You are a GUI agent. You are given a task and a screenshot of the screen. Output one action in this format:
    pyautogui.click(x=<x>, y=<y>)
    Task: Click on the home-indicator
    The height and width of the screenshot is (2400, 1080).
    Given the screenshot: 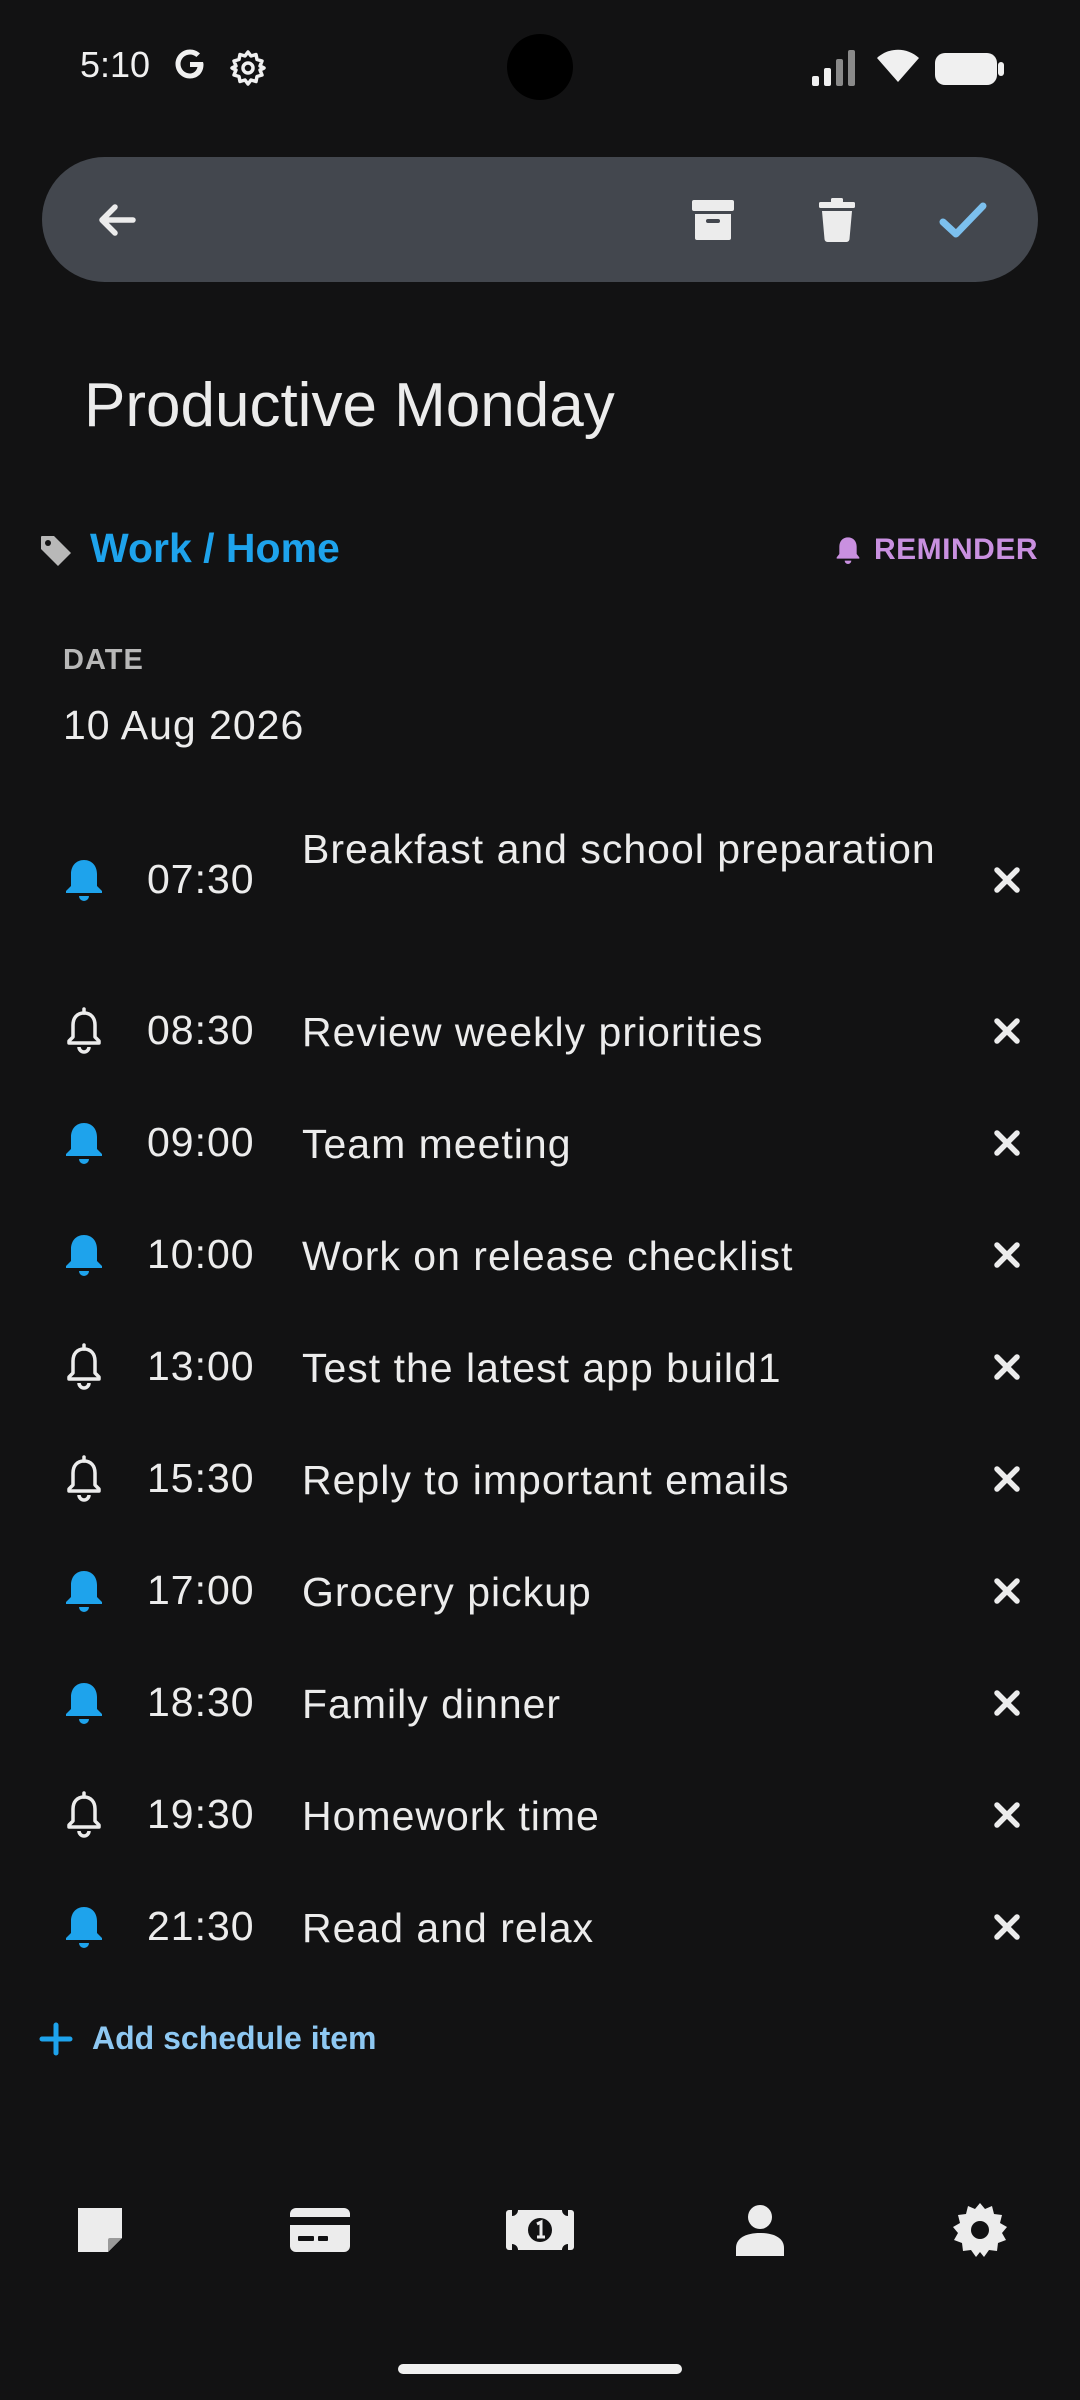 What is the action you would take?
    pyautogui.click(x=540, y=2369)
    